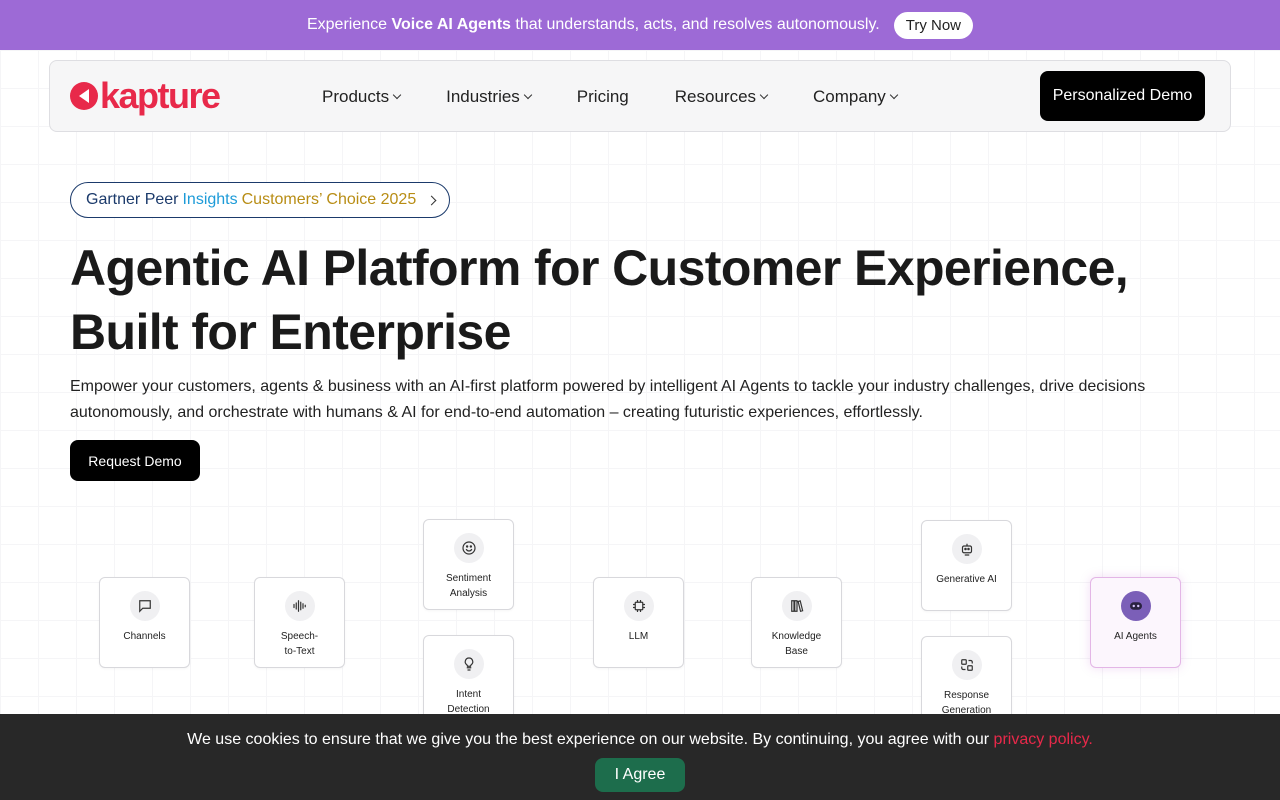 The height and width of the screenshot is (800, 1280). I want to click on robot-icon, so click(966, 549).